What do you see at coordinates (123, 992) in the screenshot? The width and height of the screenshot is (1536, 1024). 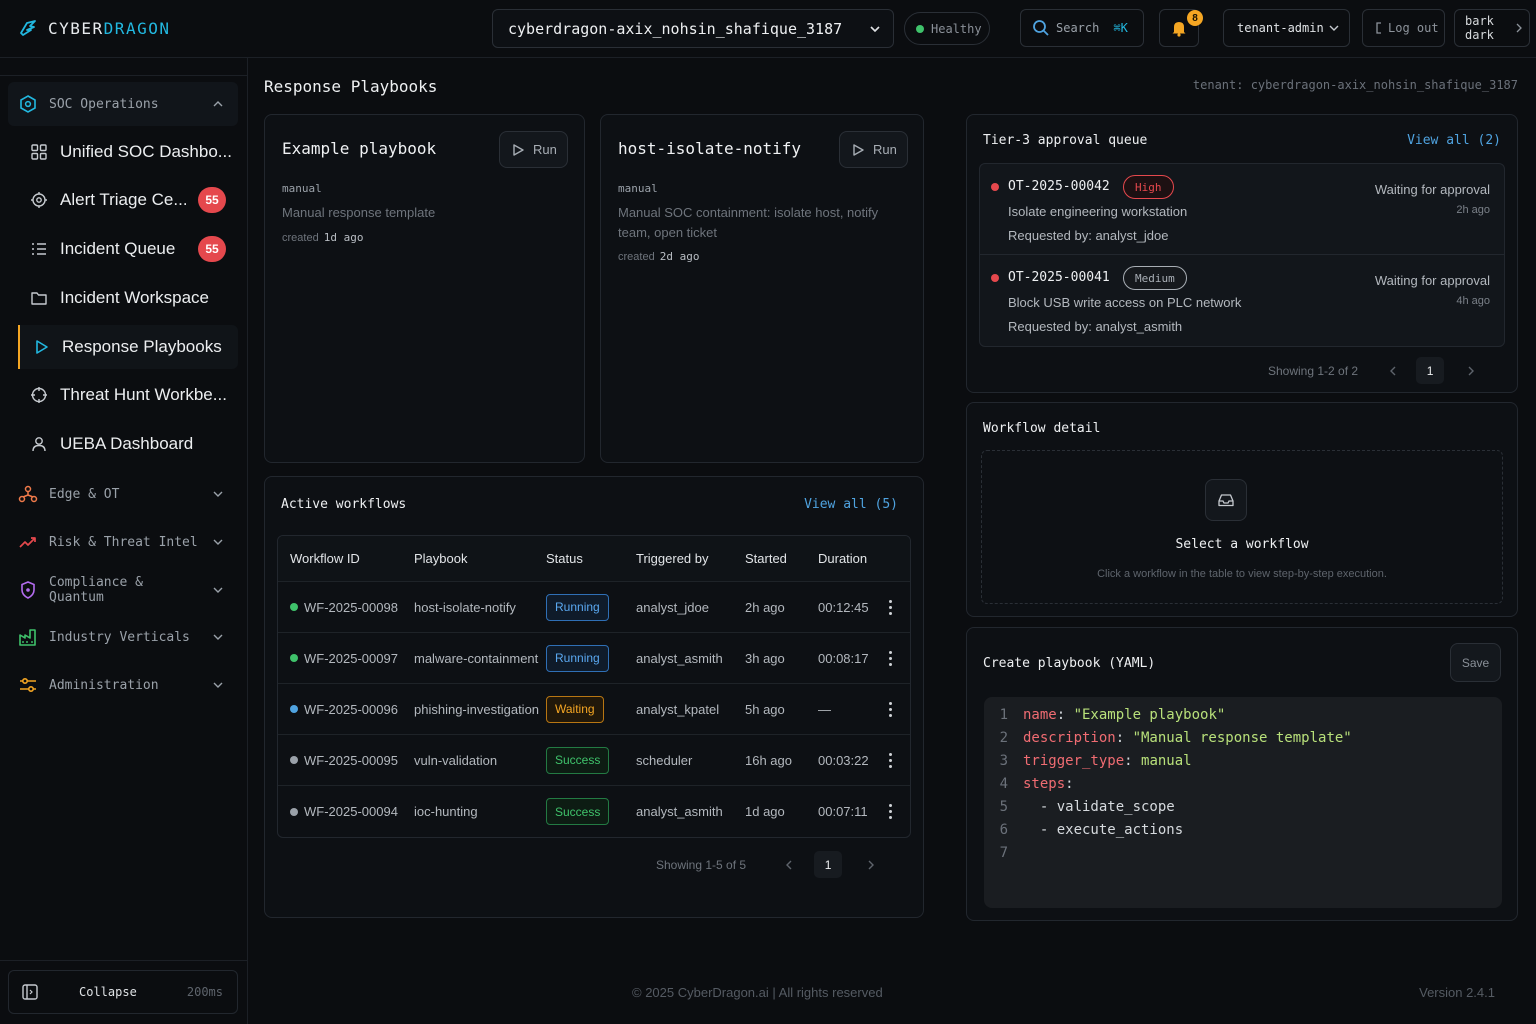 I see `collapse-sidebar-button: Collapse 200ms` at bounding box center [123, 992].